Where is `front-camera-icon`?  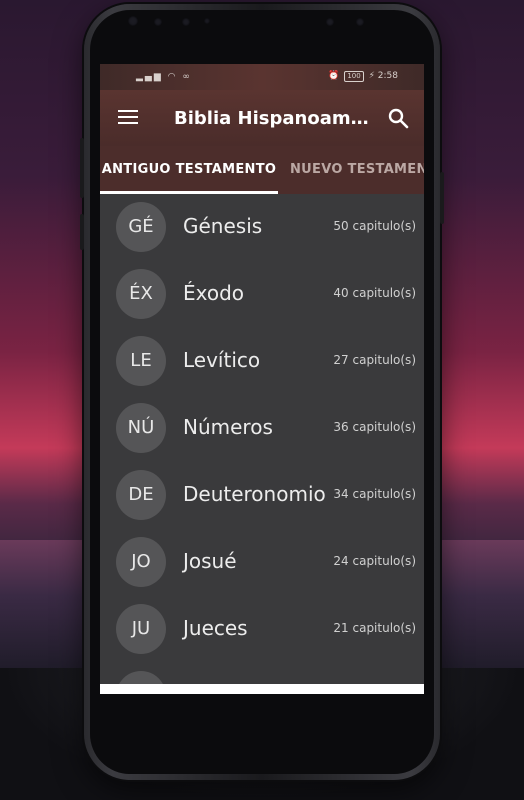 front-camera-icon is located at coordinates (133, 21).